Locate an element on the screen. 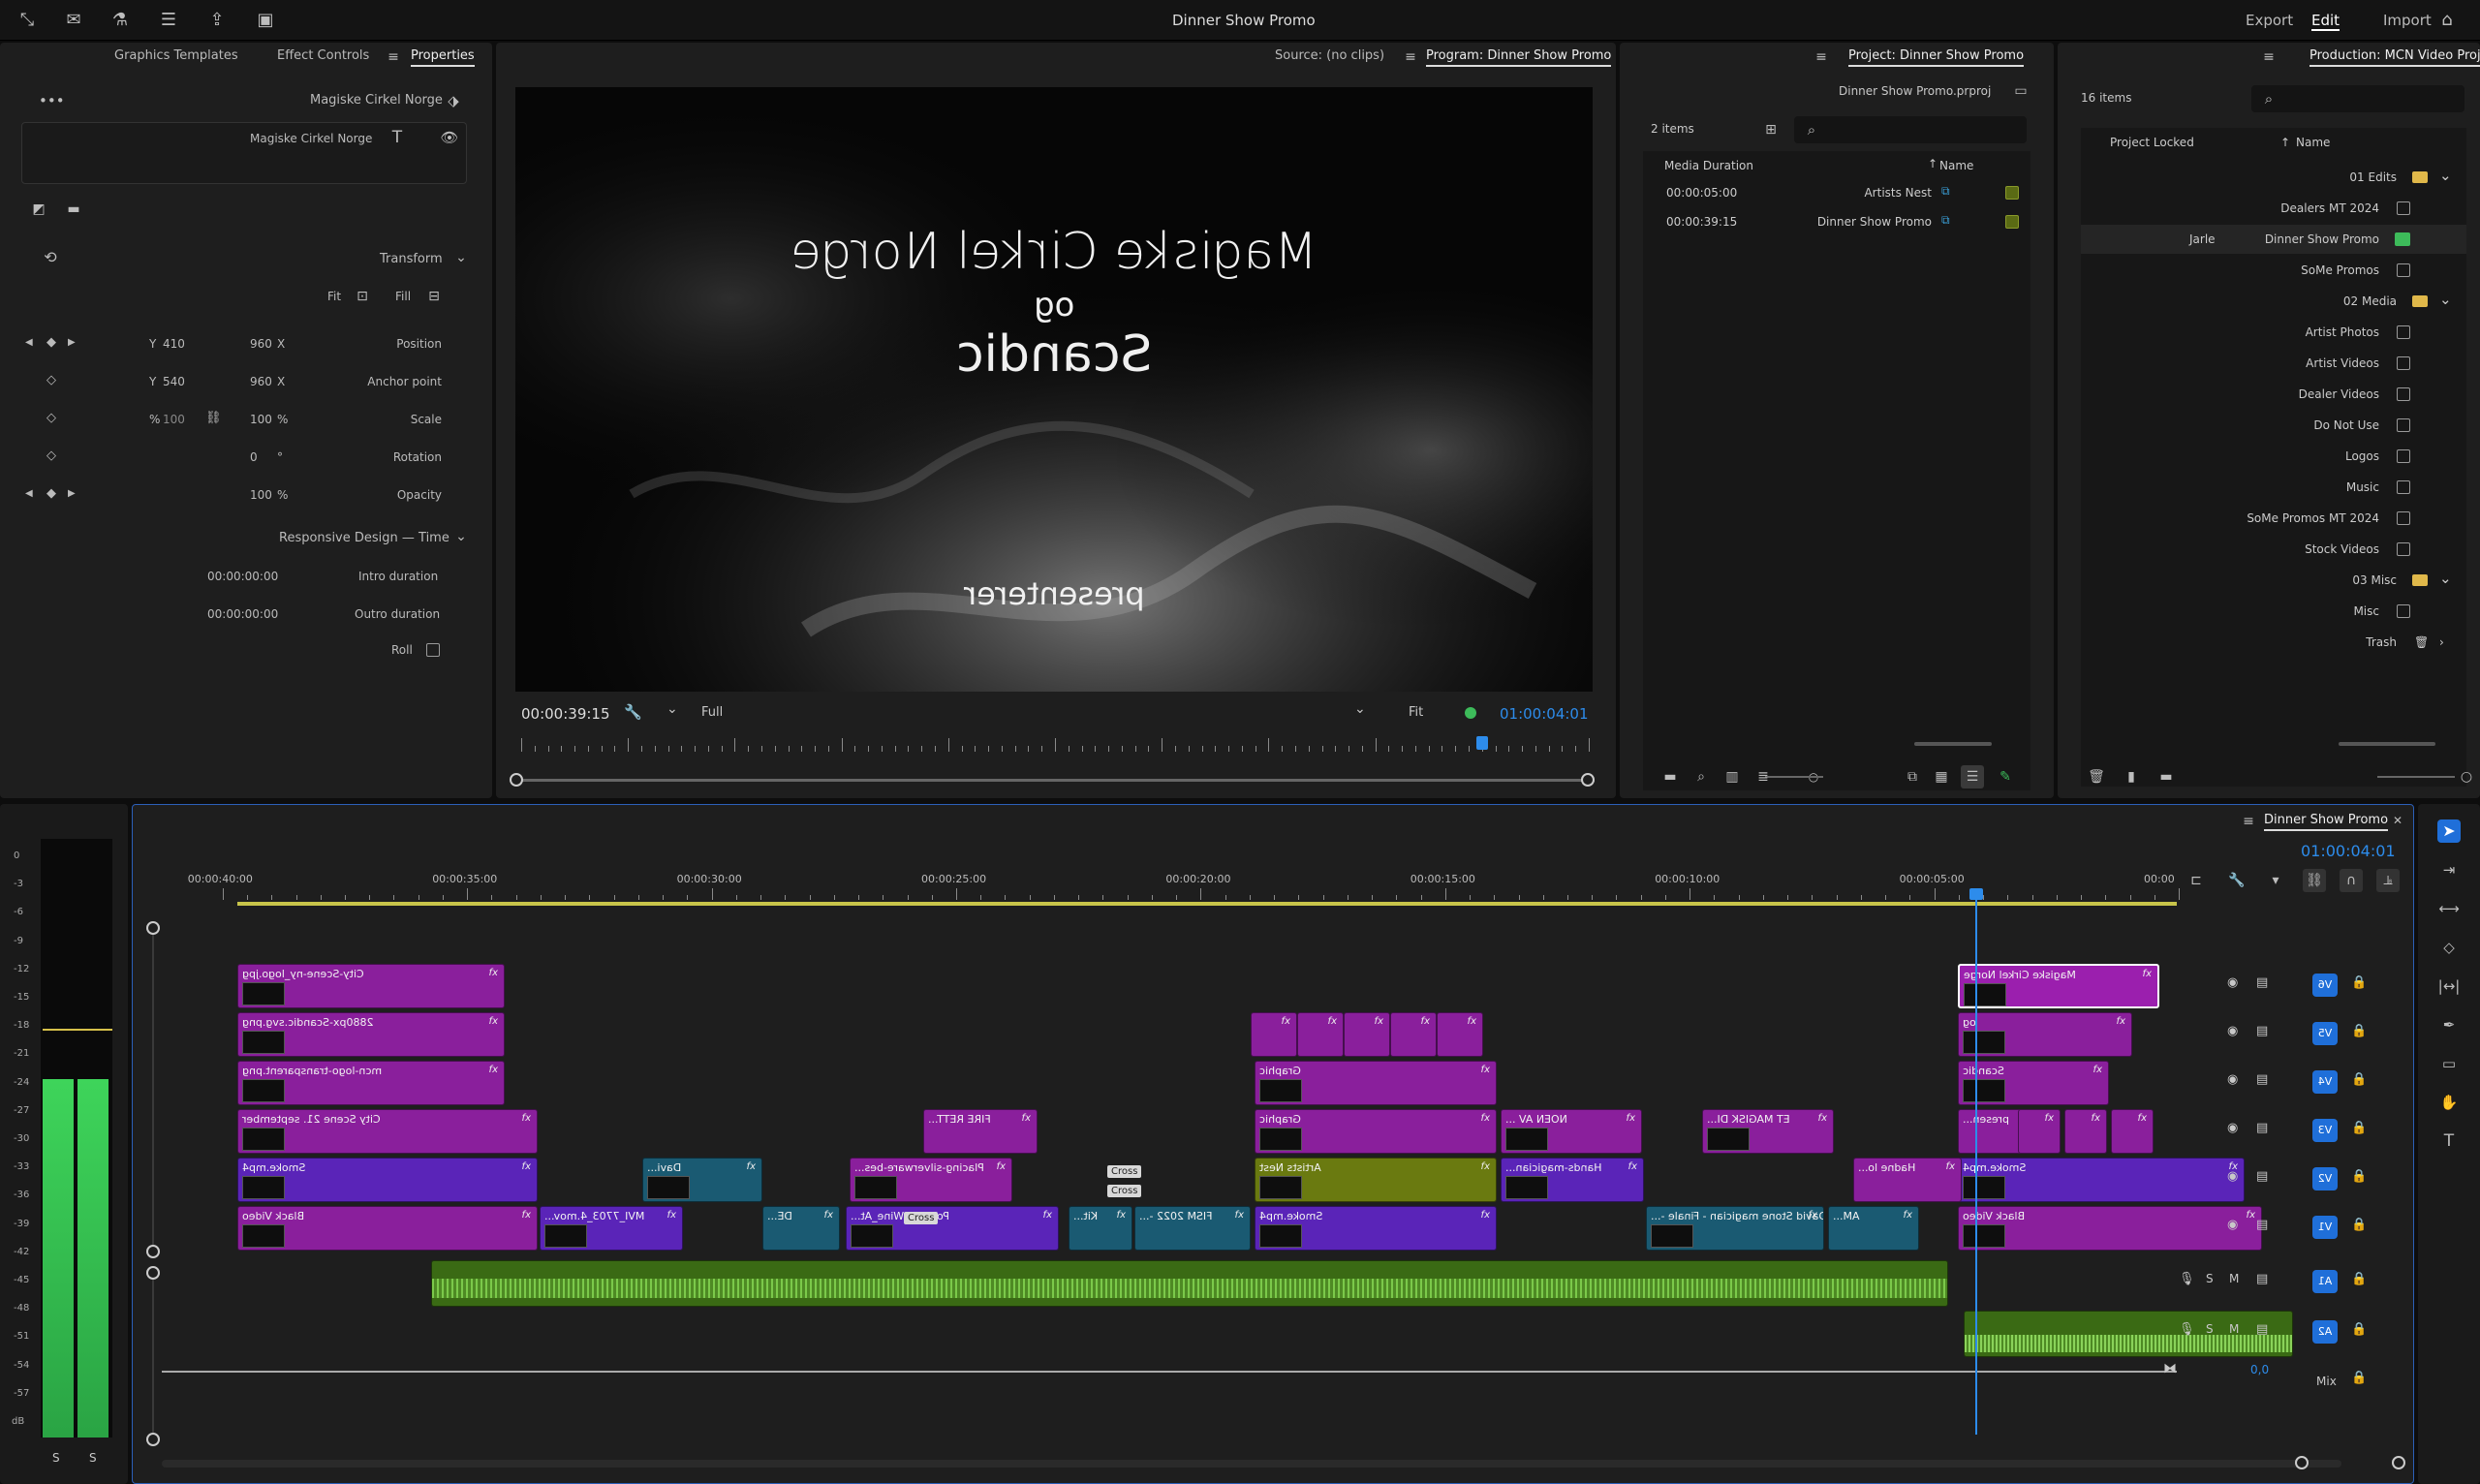 The image size is (2480, 1484). tree-item-label: Artist Photos is located at coordinates (2342, 332).